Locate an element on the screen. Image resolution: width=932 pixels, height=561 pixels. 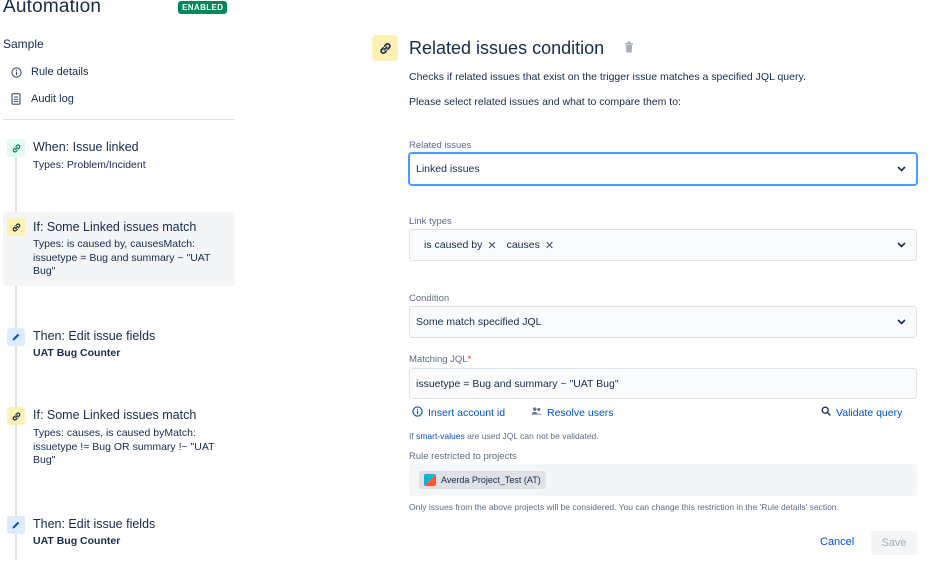
matching-jql-value: issuetype = Bug and summary ~ "UAT Bug" is located at coordinates (517, 383).